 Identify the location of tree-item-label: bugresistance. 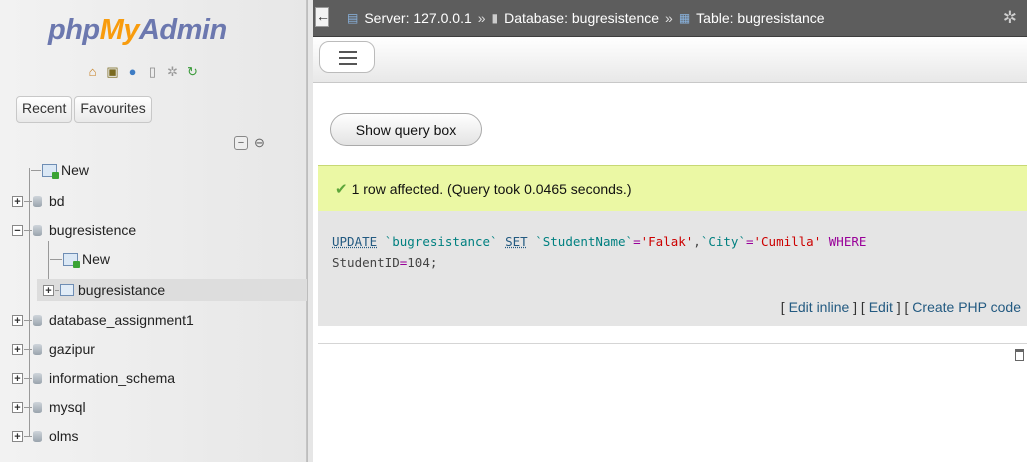
(122, 290).